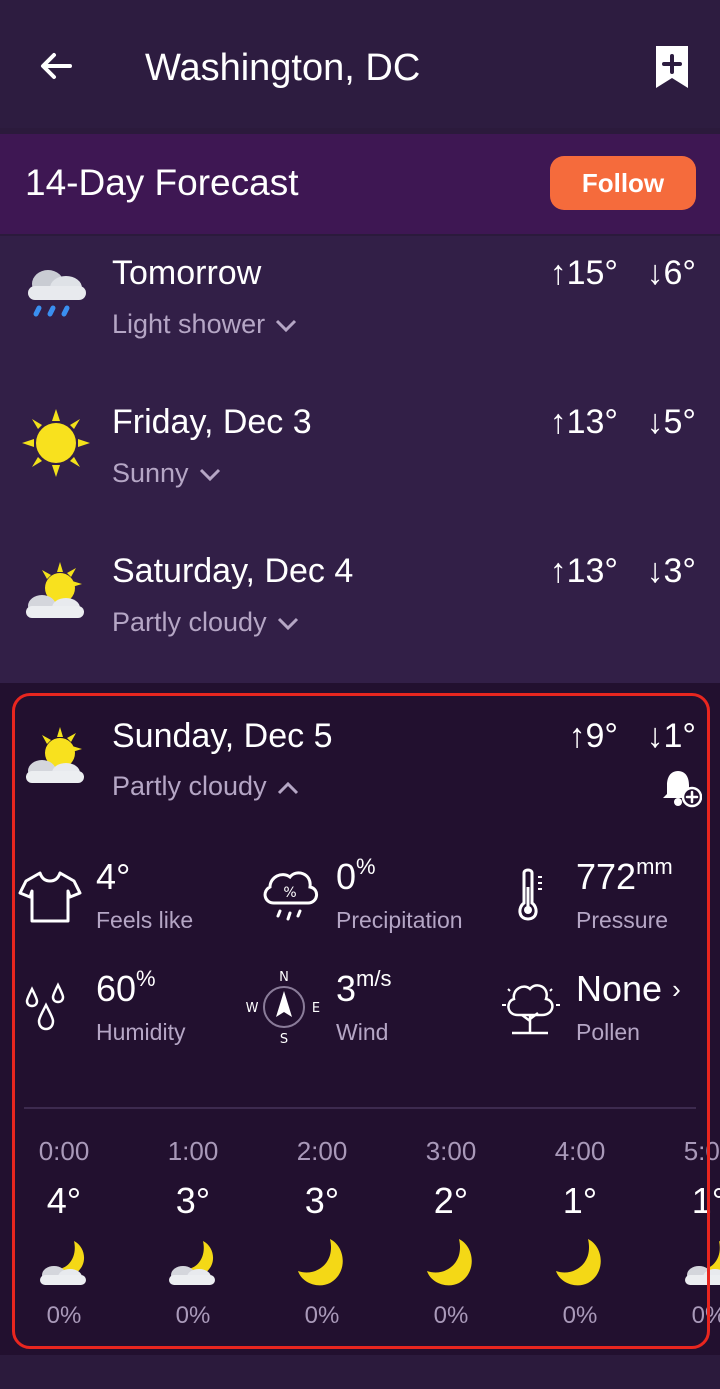  I want to click on day-name: Sunday, Dec 5, so click(222, 736).